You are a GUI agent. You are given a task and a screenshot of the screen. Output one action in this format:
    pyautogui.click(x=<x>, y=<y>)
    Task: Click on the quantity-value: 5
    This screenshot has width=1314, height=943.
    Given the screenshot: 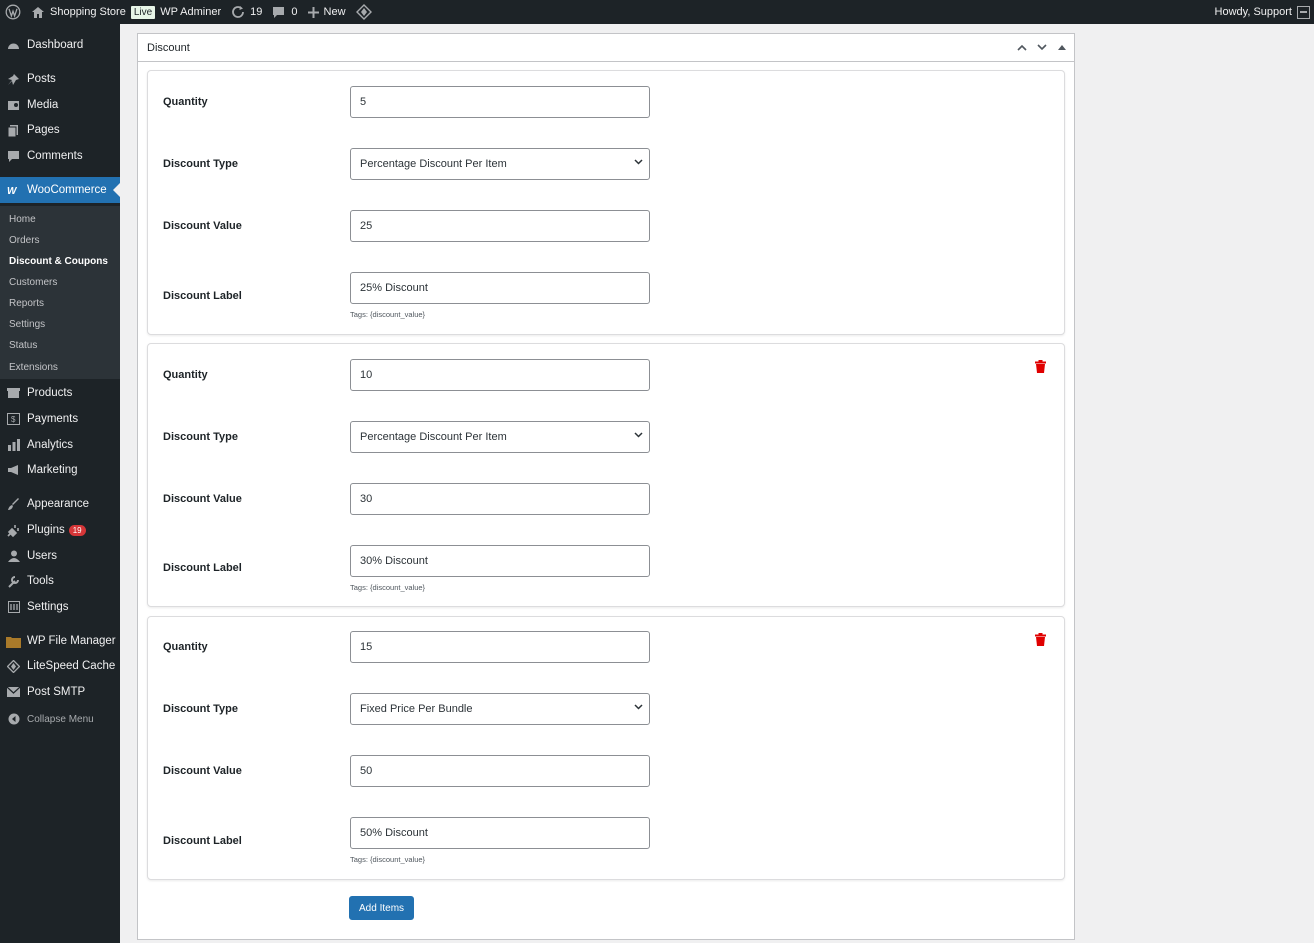 What is the action you would take?
    pyautogui.click(x=363, y=102)
    